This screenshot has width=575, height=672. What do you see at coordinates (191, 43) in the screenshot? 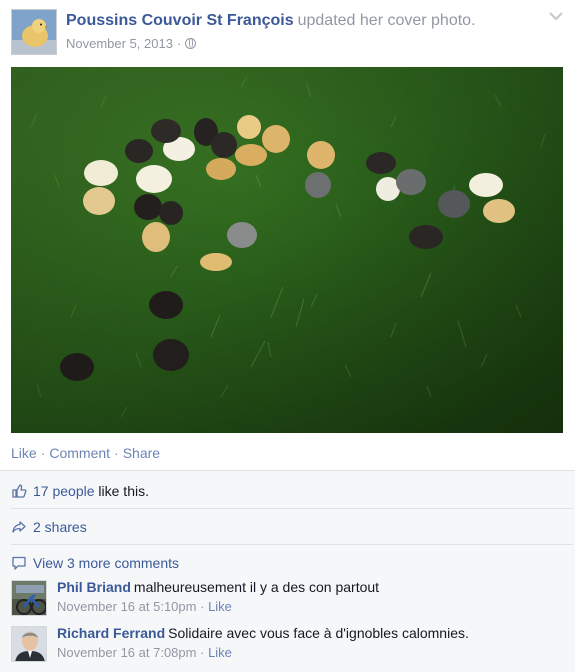
I see `globe-icon` at bounding box center [191, 43].